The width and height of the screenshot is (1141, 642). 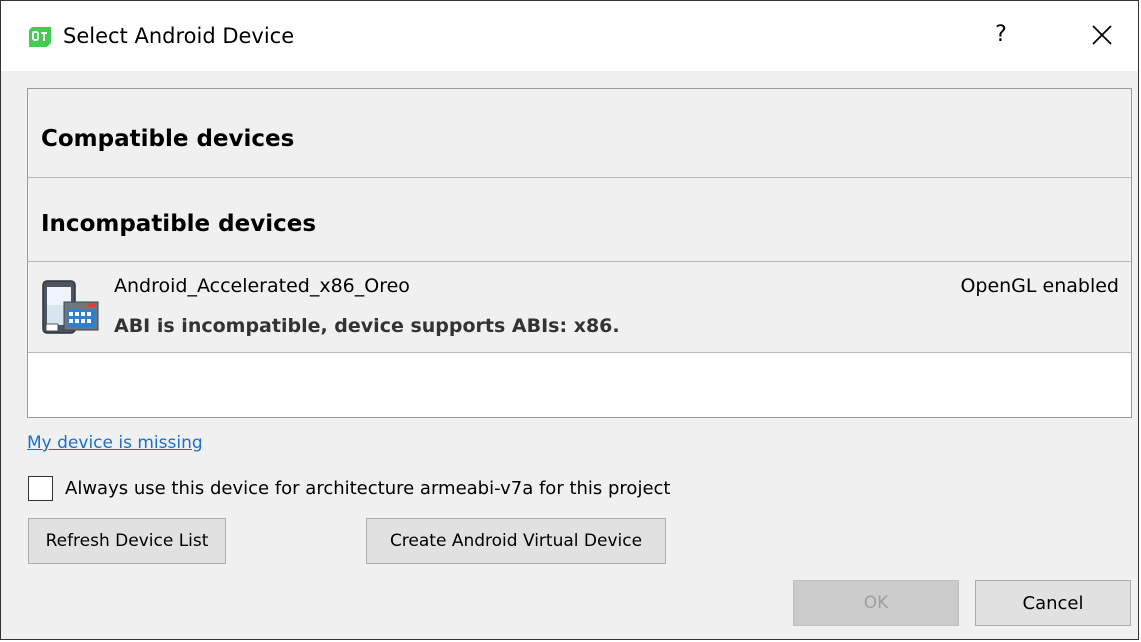 I want to click on emulator-device-icon, so click(x=70, y=307).